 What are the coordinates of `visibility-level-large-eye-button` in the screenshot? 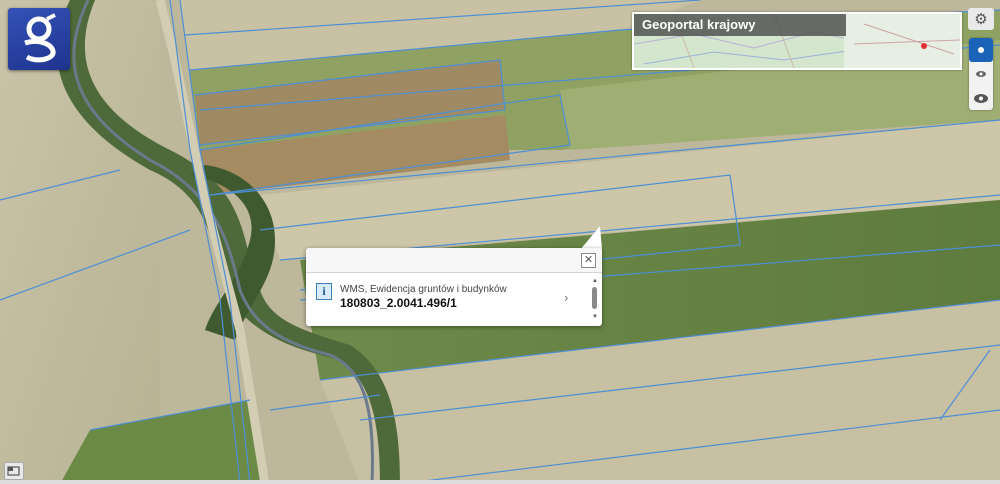 It's located at (981, 98).